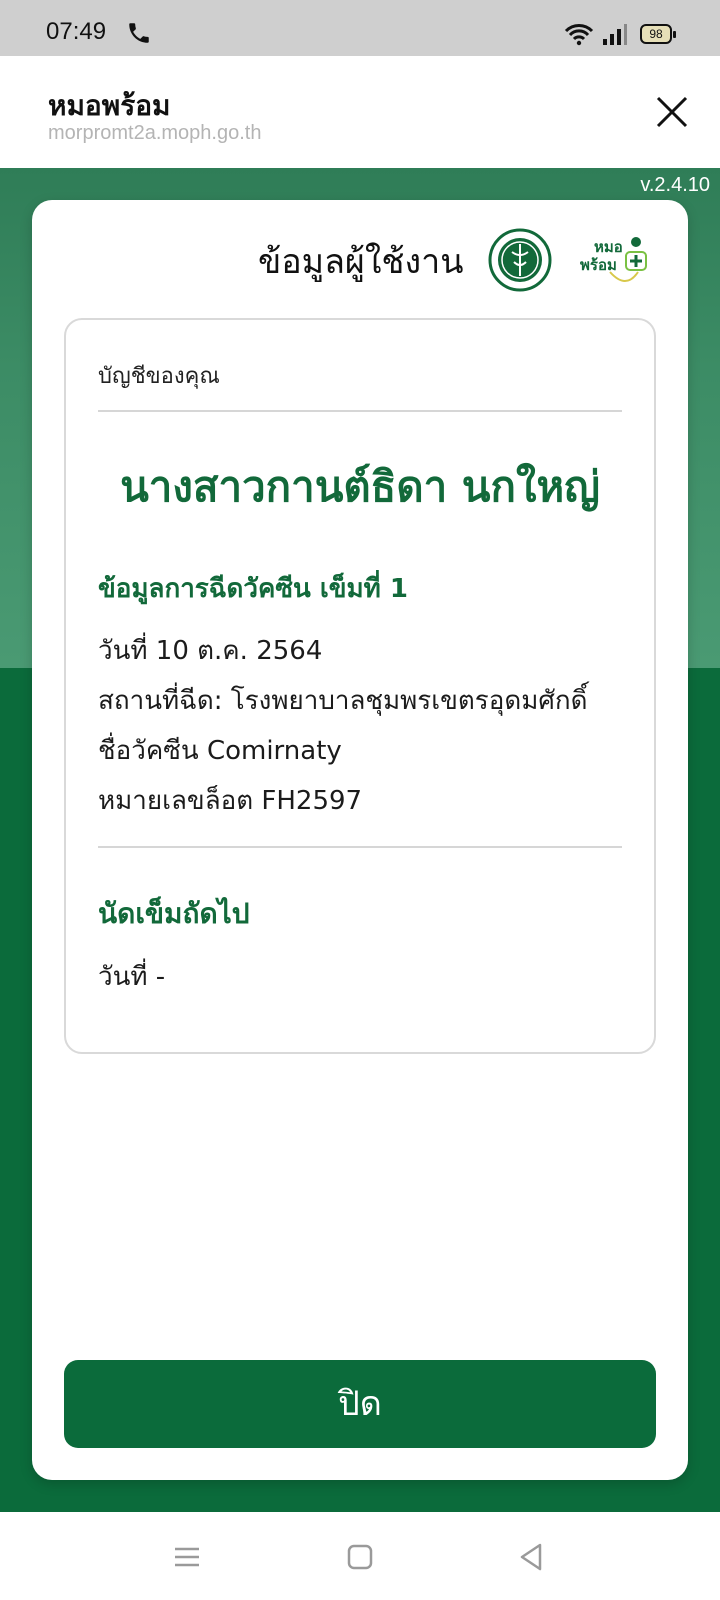 The image size is (720, 1600). I want to click on modal-title: ข้อมูลผู้ใช้งาน, so click(361, 262).